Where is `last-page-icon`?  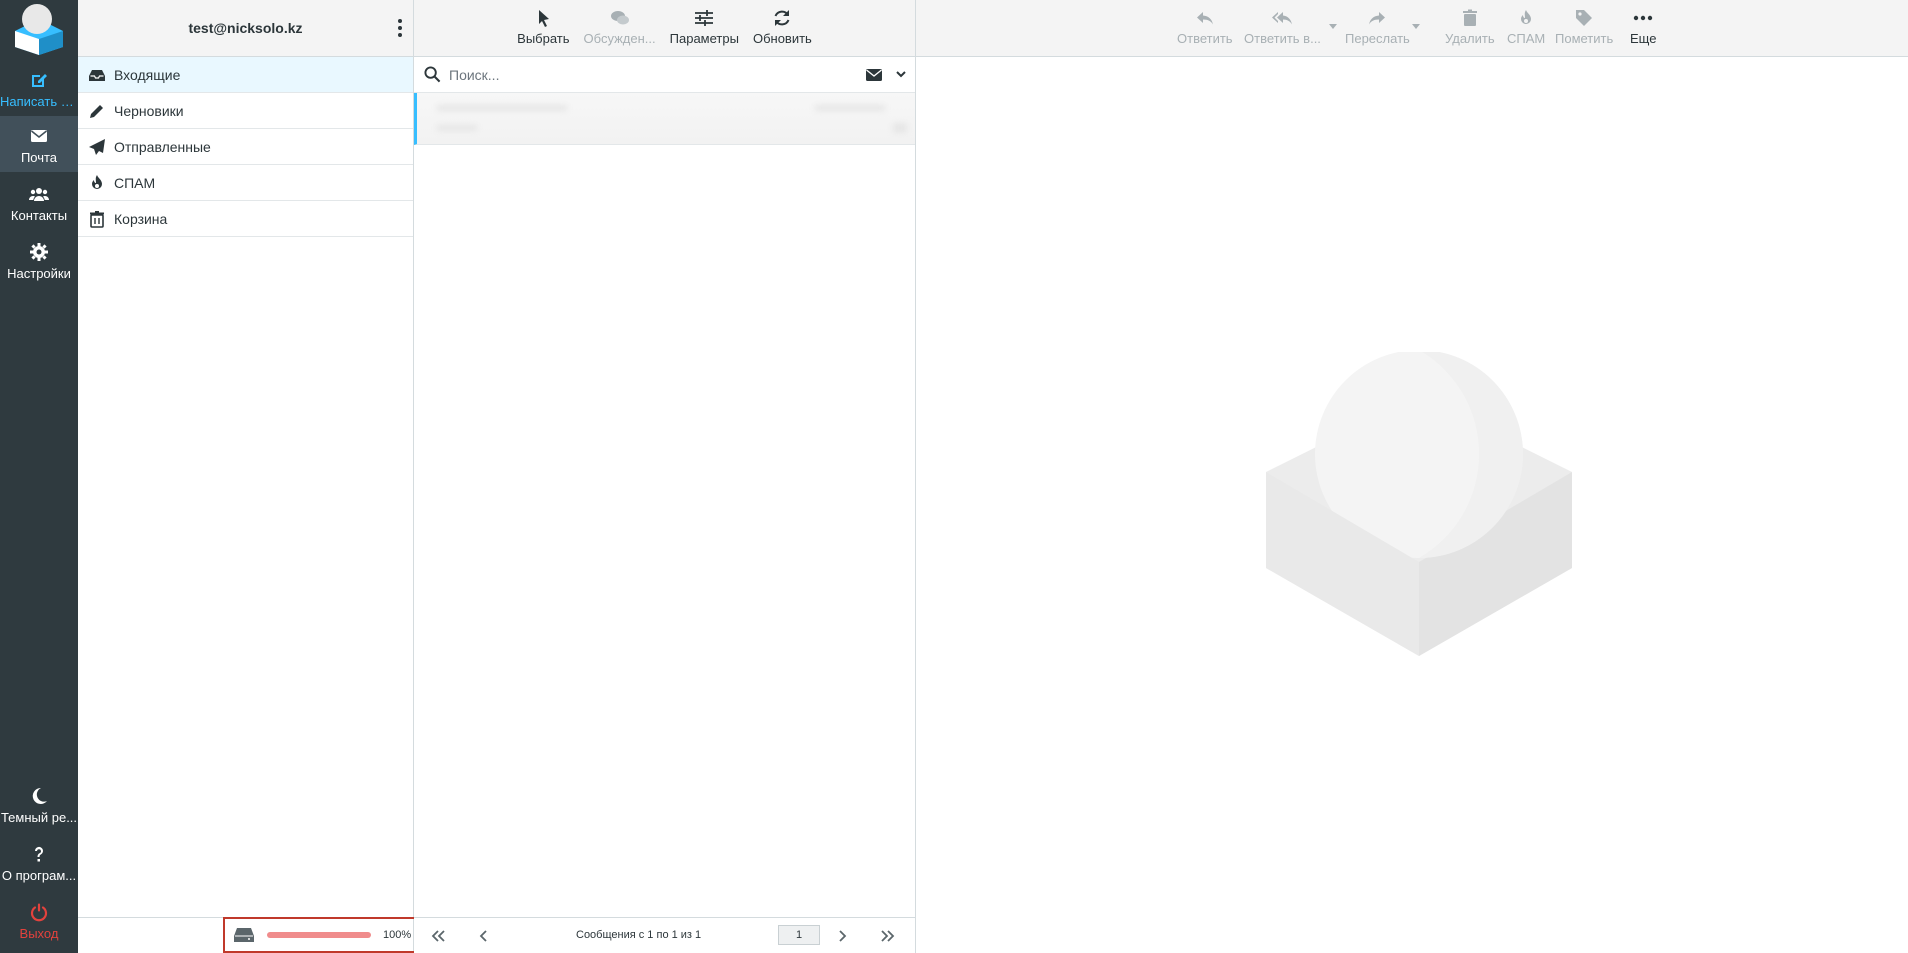
last-page-icon is located at coordinates (888, 936).